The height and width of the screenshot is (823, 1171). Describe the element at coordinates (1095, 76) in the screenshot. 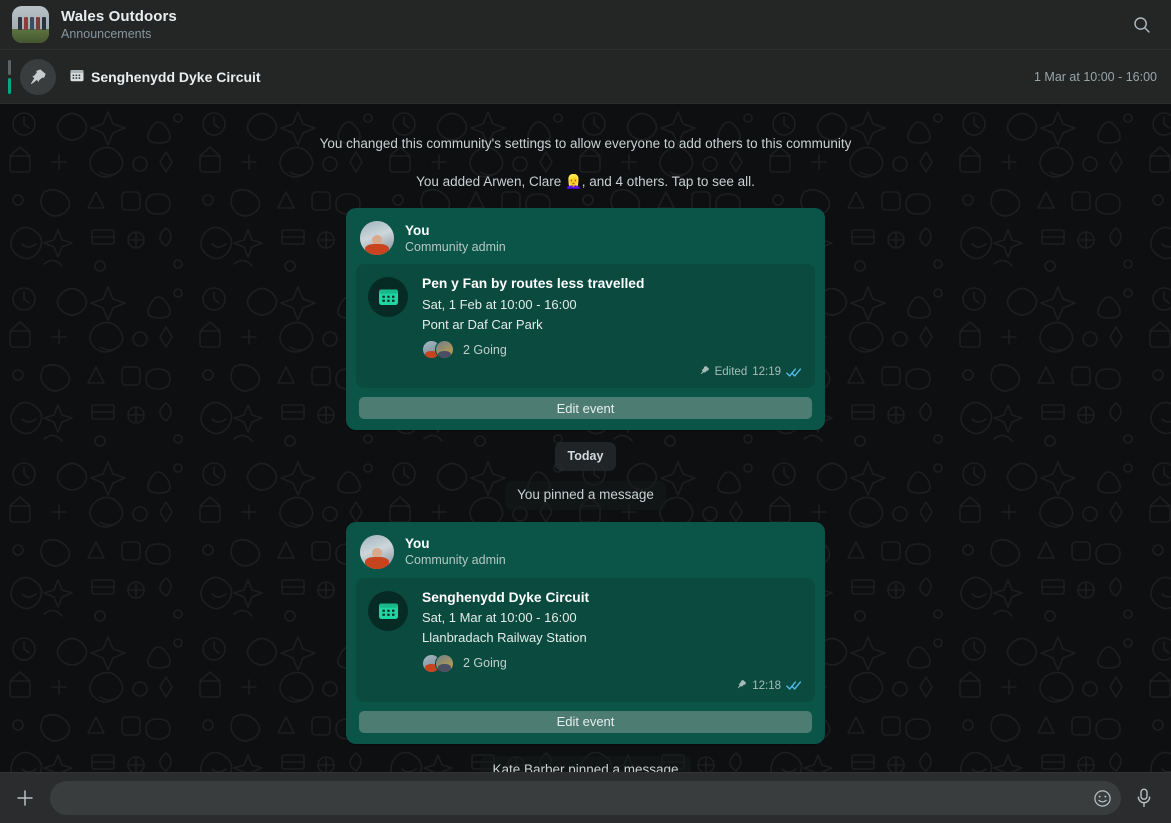

I see `pinned-event-time: 1 Mar at 10:00 - 16:00` at that location.